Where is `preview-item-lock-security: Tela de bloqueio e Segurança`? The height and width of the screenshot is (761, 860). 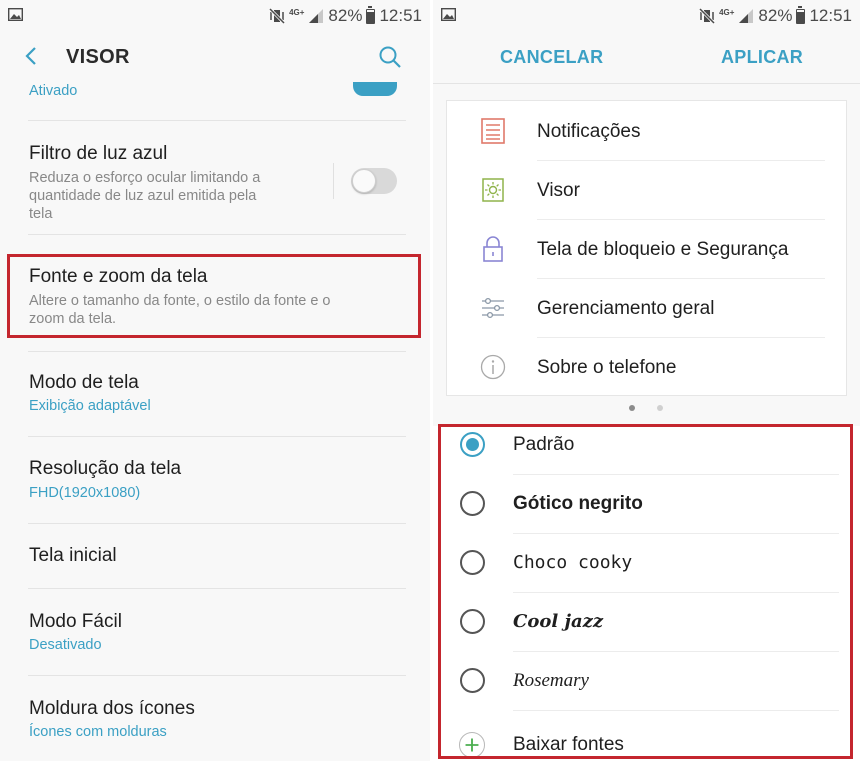 preview-item-lock-security: Tela de bloqueio e Segurança is located at coordinates (646, 249).